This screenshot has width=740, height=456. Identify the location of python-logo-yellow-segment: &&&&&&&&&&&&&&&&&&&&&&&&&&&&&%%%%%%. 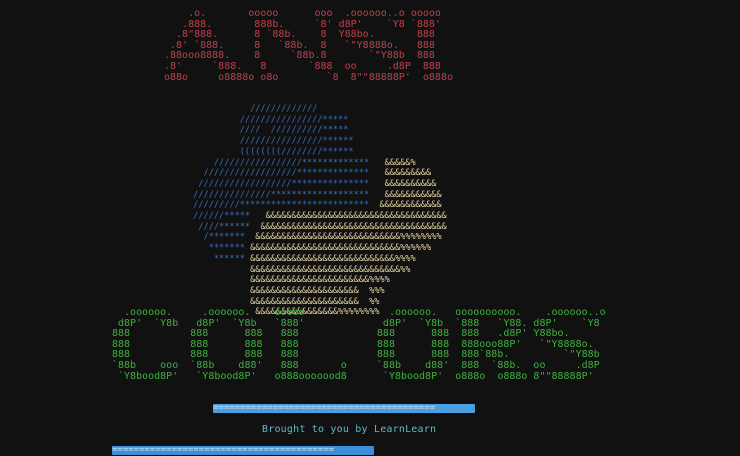
(338, 248).